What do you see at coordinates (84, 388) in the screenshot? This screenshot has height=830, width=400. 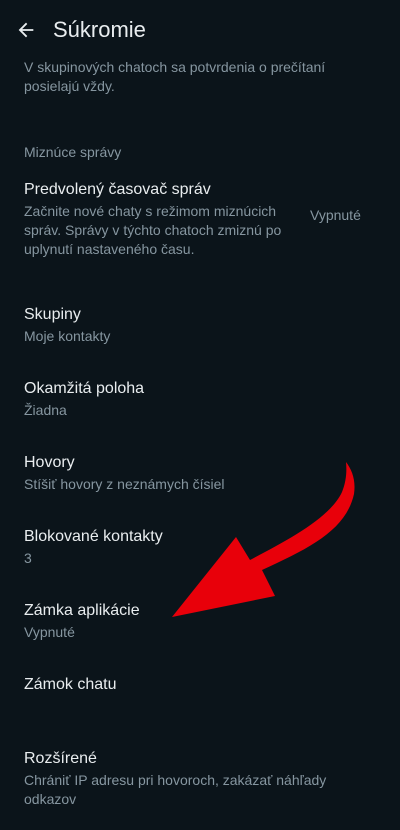 I see `live-location-title: Okamžitá poloha` at bounding box center [84, 388].